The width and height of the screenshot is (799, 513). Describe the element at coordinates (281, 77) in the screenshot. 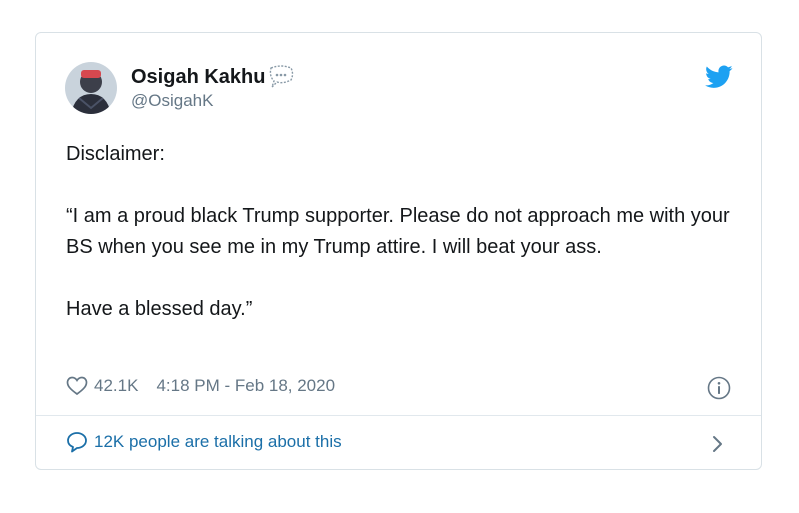

I see `speech-bubble-badge-icon` at that location.